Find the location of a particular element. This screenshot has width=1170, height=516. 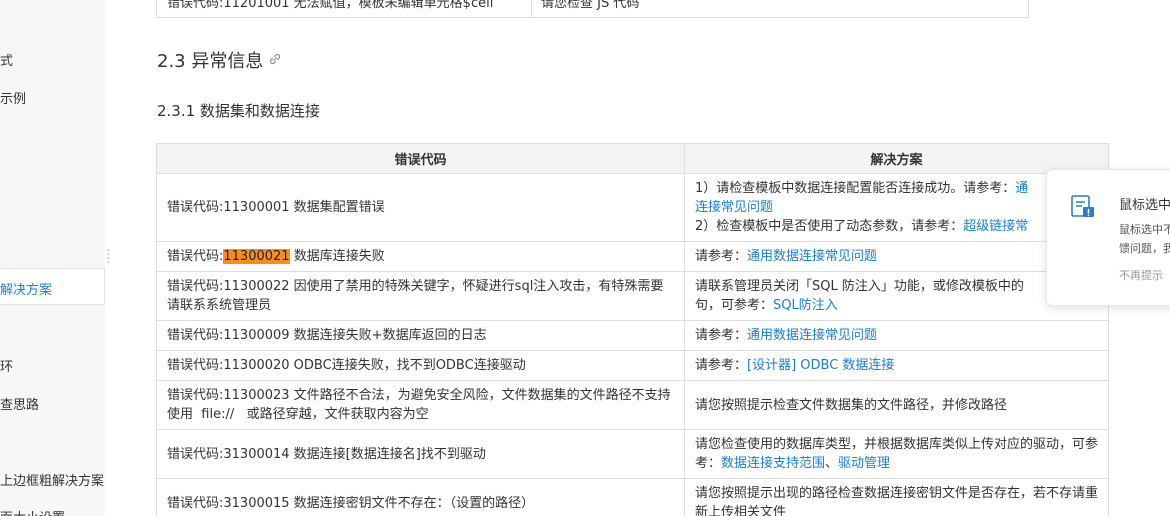

sidebar-item: 上边框粗解决方案 is located at coordinates (52, 479).